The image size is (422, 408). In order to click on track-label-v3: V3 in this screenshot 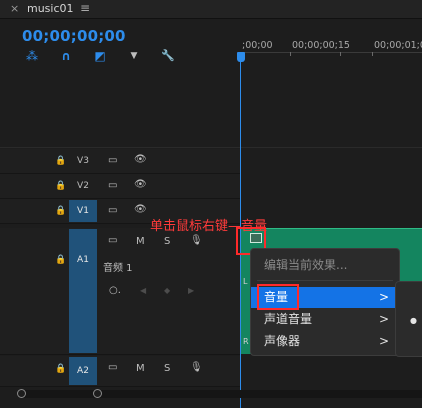, I will do `click(83, 161)`.